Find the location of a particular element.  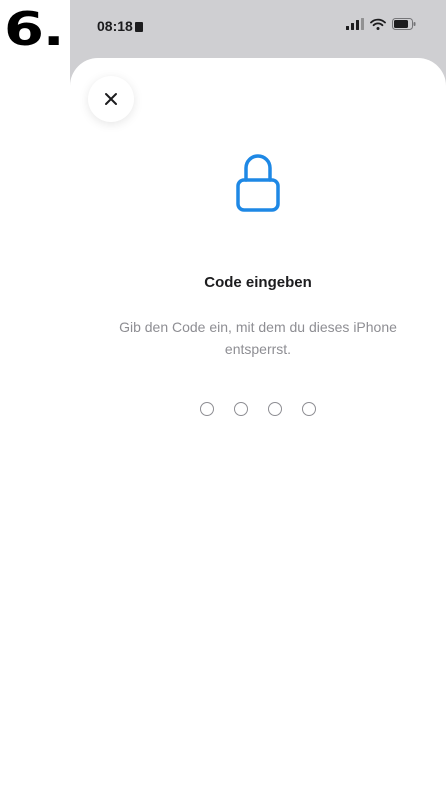

step-number: 6. is located at coordinates (34, 29).